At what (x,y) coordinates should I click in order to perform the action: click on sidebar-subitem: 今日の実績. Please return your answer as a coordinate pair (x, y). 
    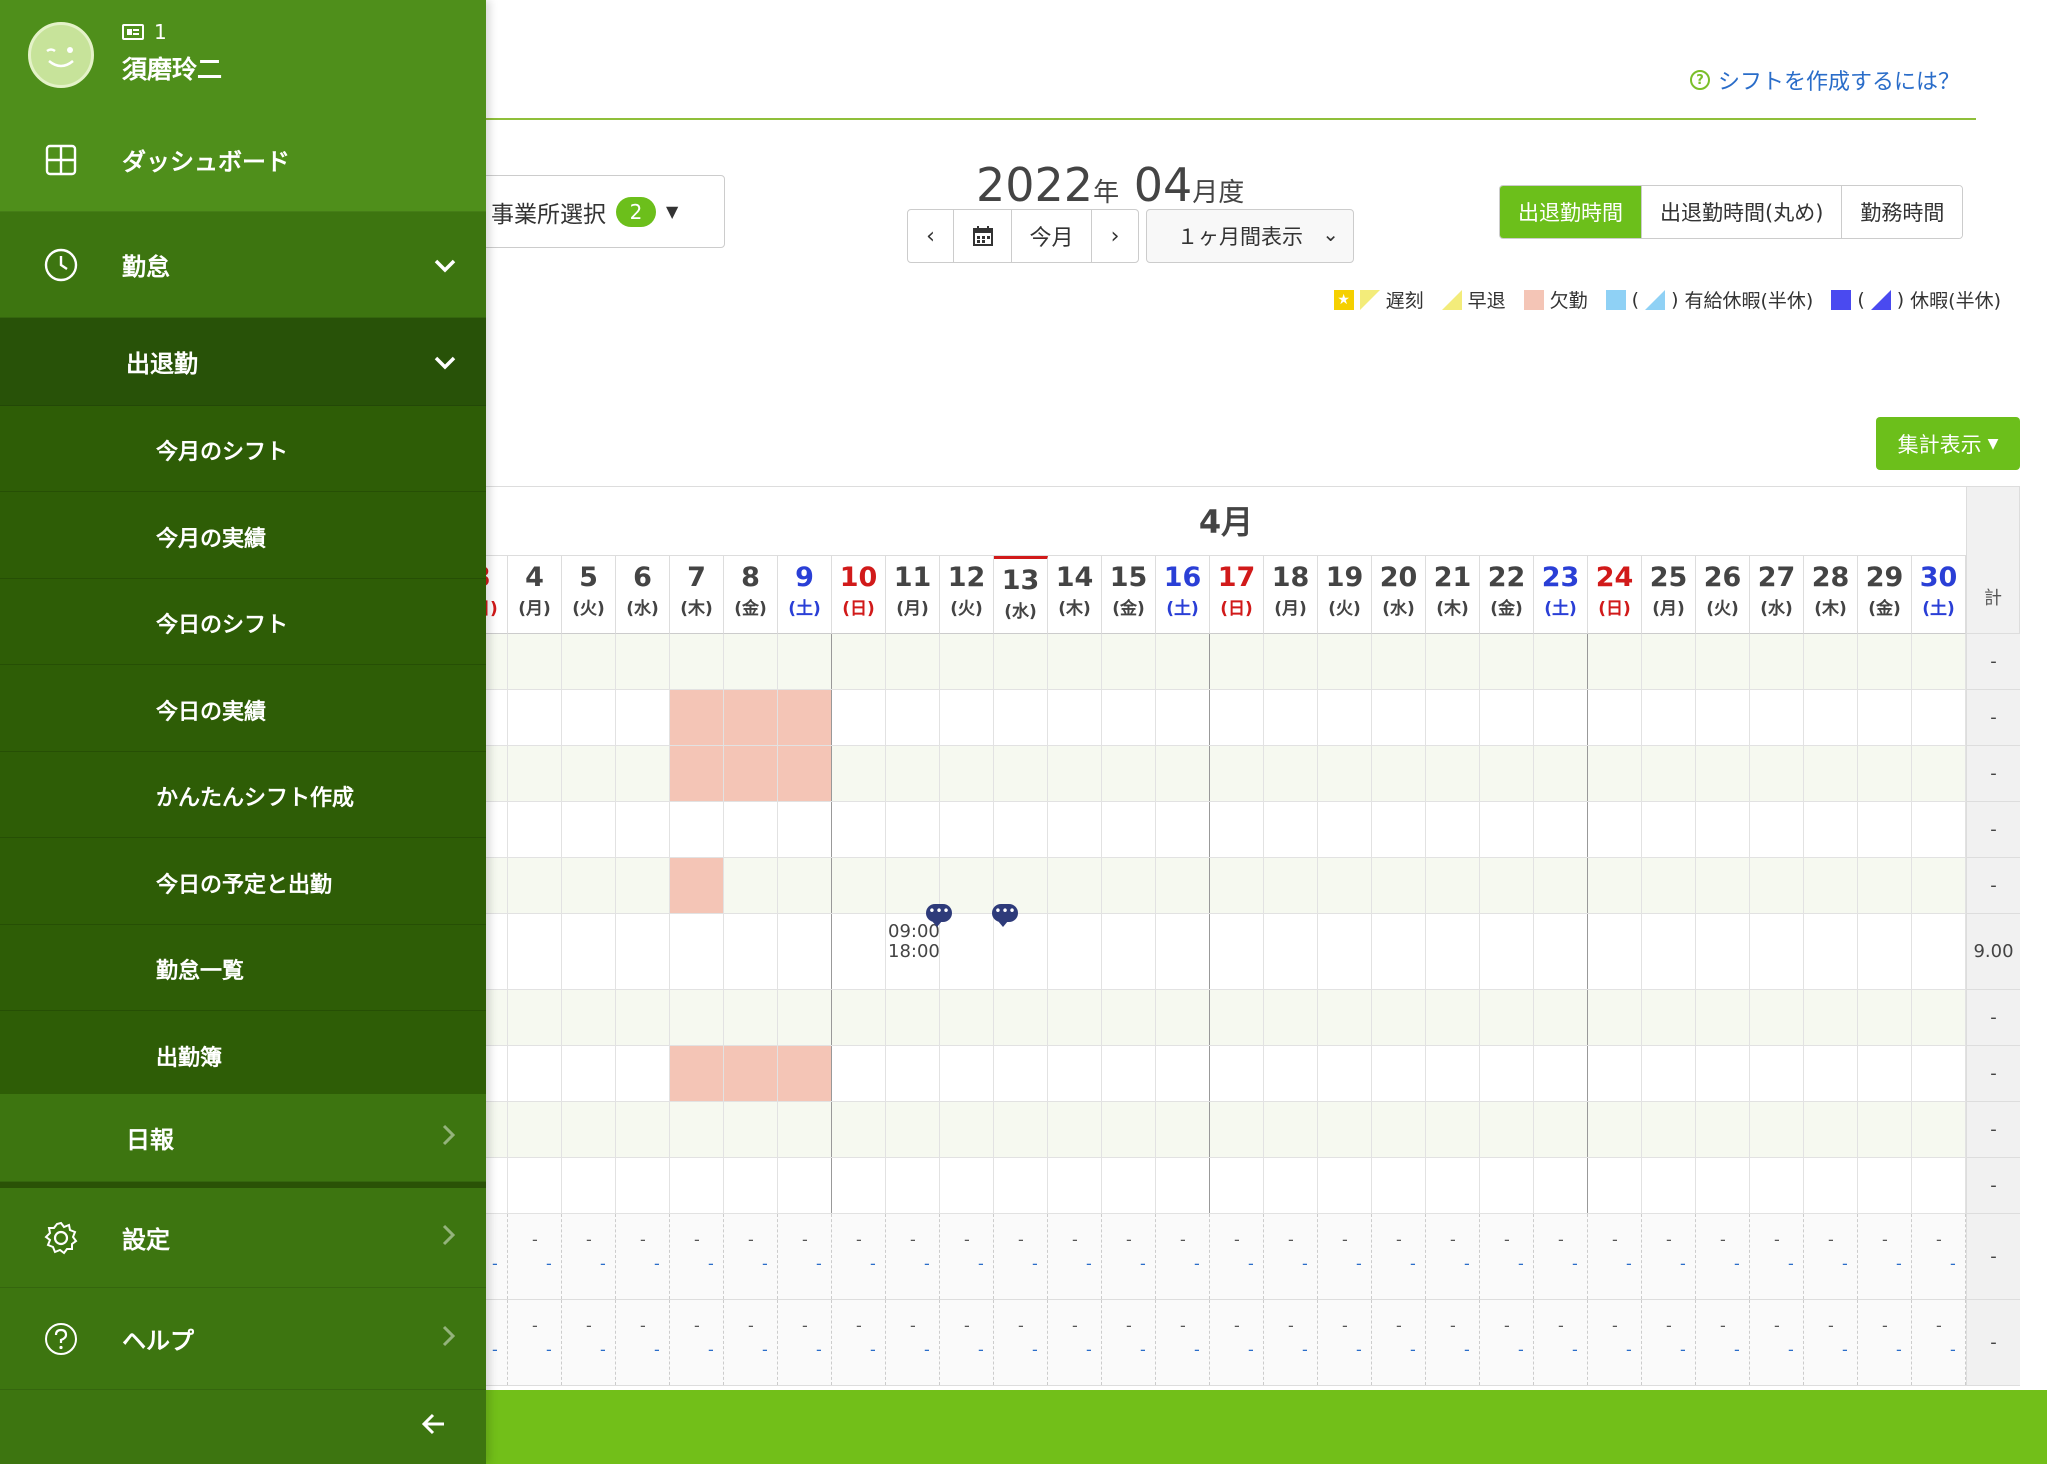
    Looking at the image, I should click on (243, 708).